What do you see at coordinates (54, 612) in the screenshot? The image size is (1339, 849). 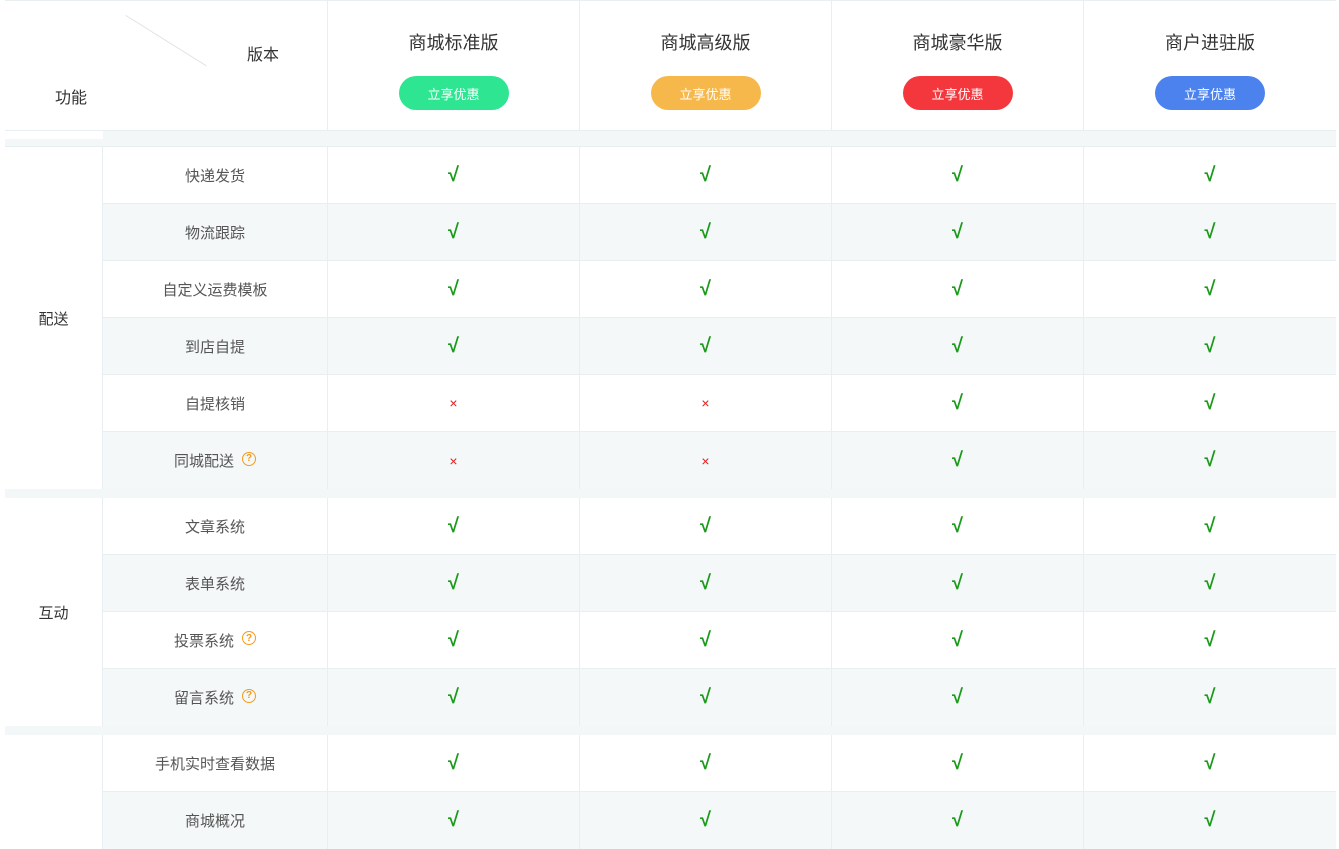 I see `category-label: 互动` at bounding box center [54, 612].